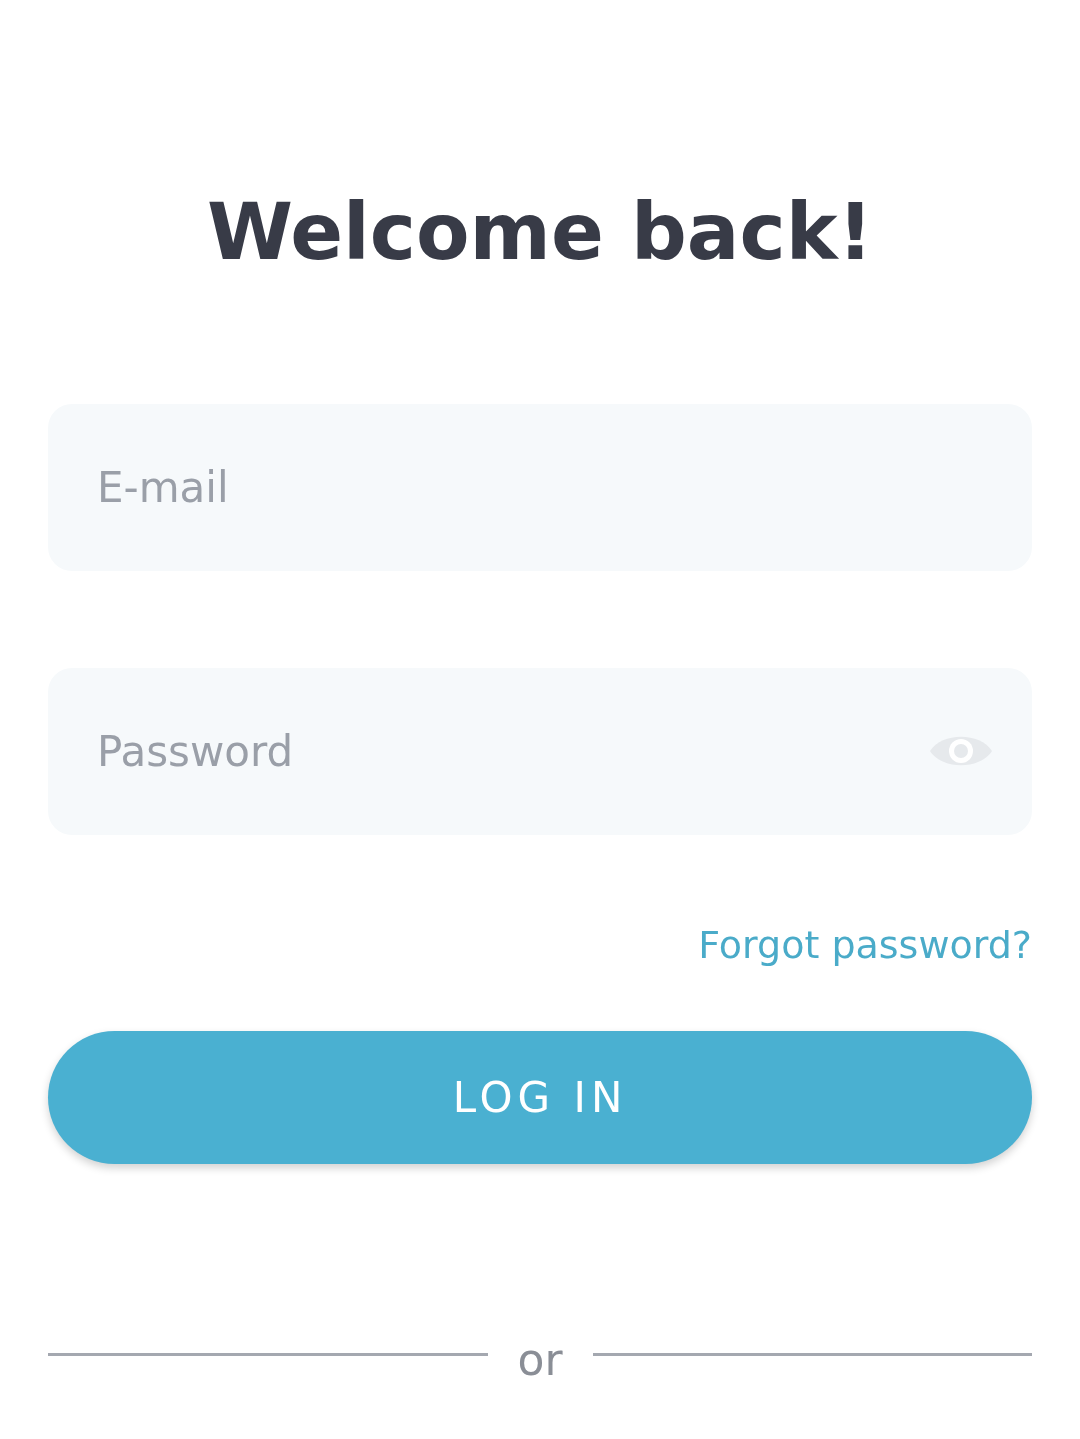 This screenshot has height=1439, width=1080. Describe the element at coordinates (540, 1359) in the screenshot. I see `divider-label: or` at that location.